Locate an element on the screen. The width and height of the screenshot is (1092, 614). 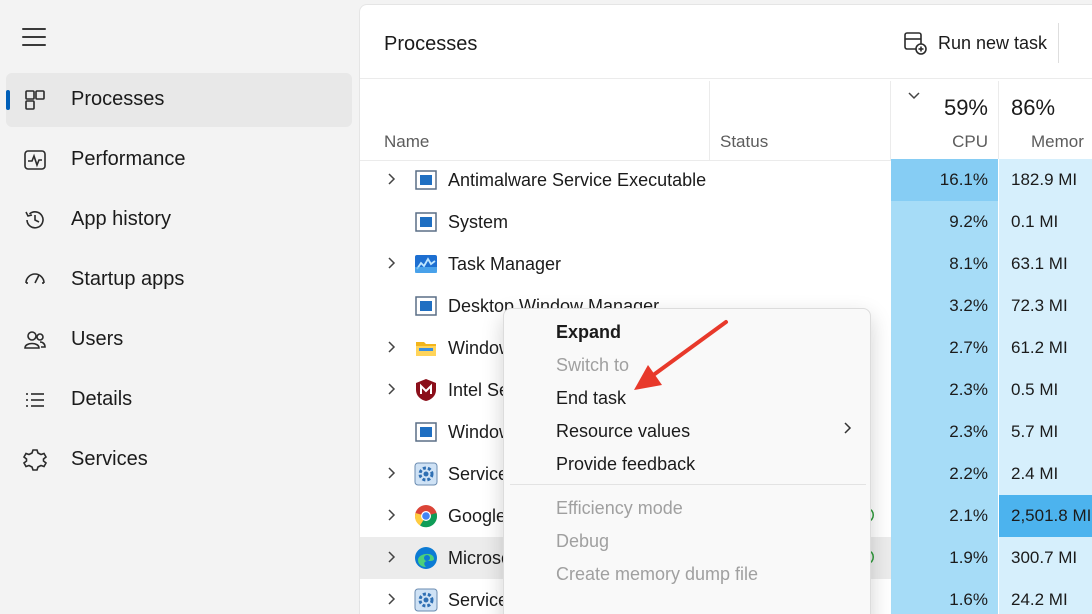
task-manager-icon is located at coordinates (426, 264).